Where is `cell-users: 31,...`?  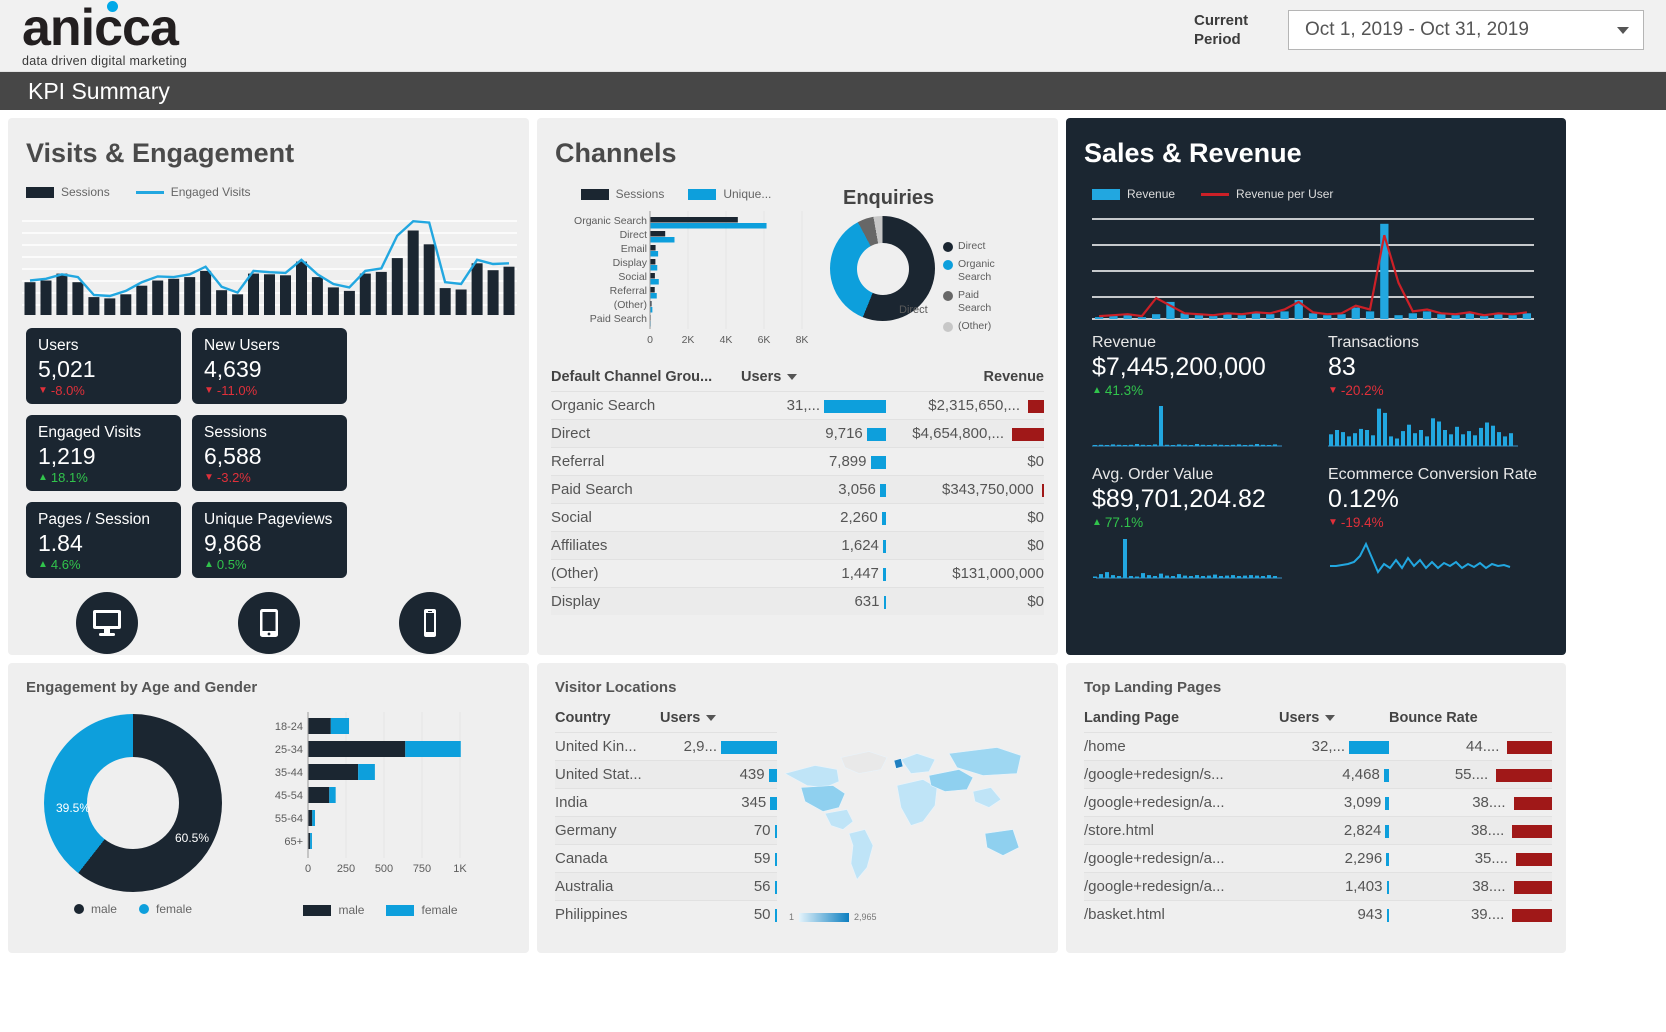
cell-users: 31,... is located at coordinates (813, 405).